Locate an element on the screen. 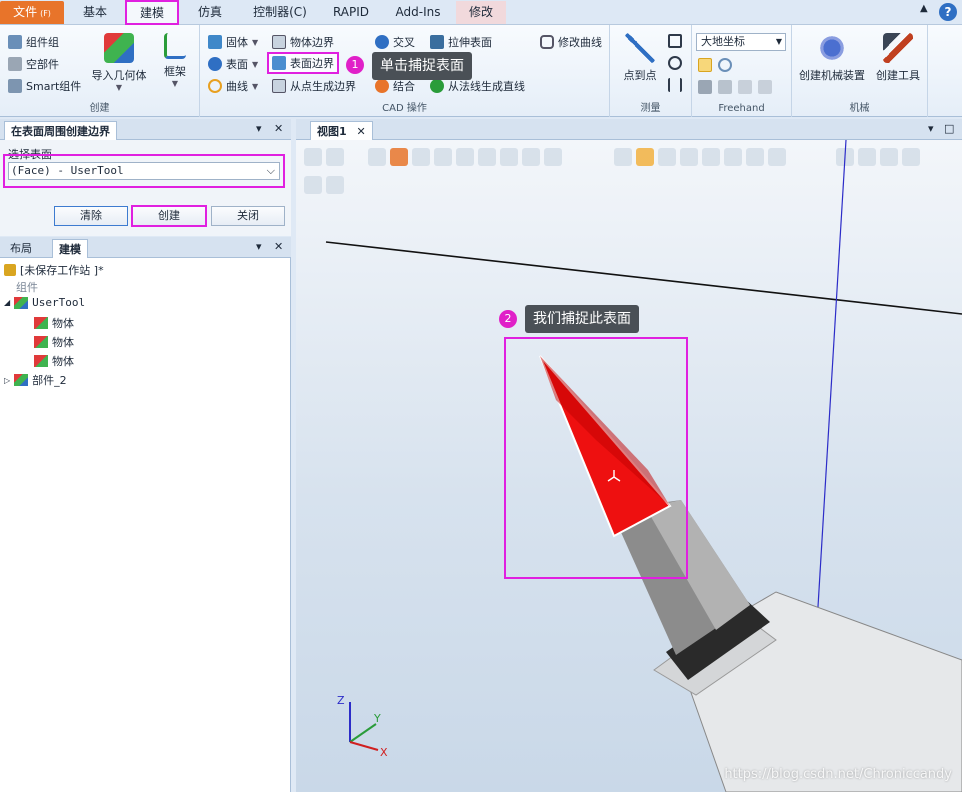 Image resolution: width=962 pixels, height=792 pixels. smart-component-button: Smart组件 is located at coordinates (44, 86).